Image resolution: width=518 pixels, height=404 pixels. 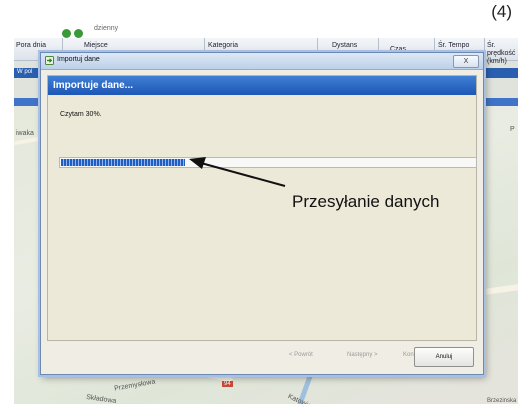 I want to click on back-button: < Powrót, so click(x=301, y=355).